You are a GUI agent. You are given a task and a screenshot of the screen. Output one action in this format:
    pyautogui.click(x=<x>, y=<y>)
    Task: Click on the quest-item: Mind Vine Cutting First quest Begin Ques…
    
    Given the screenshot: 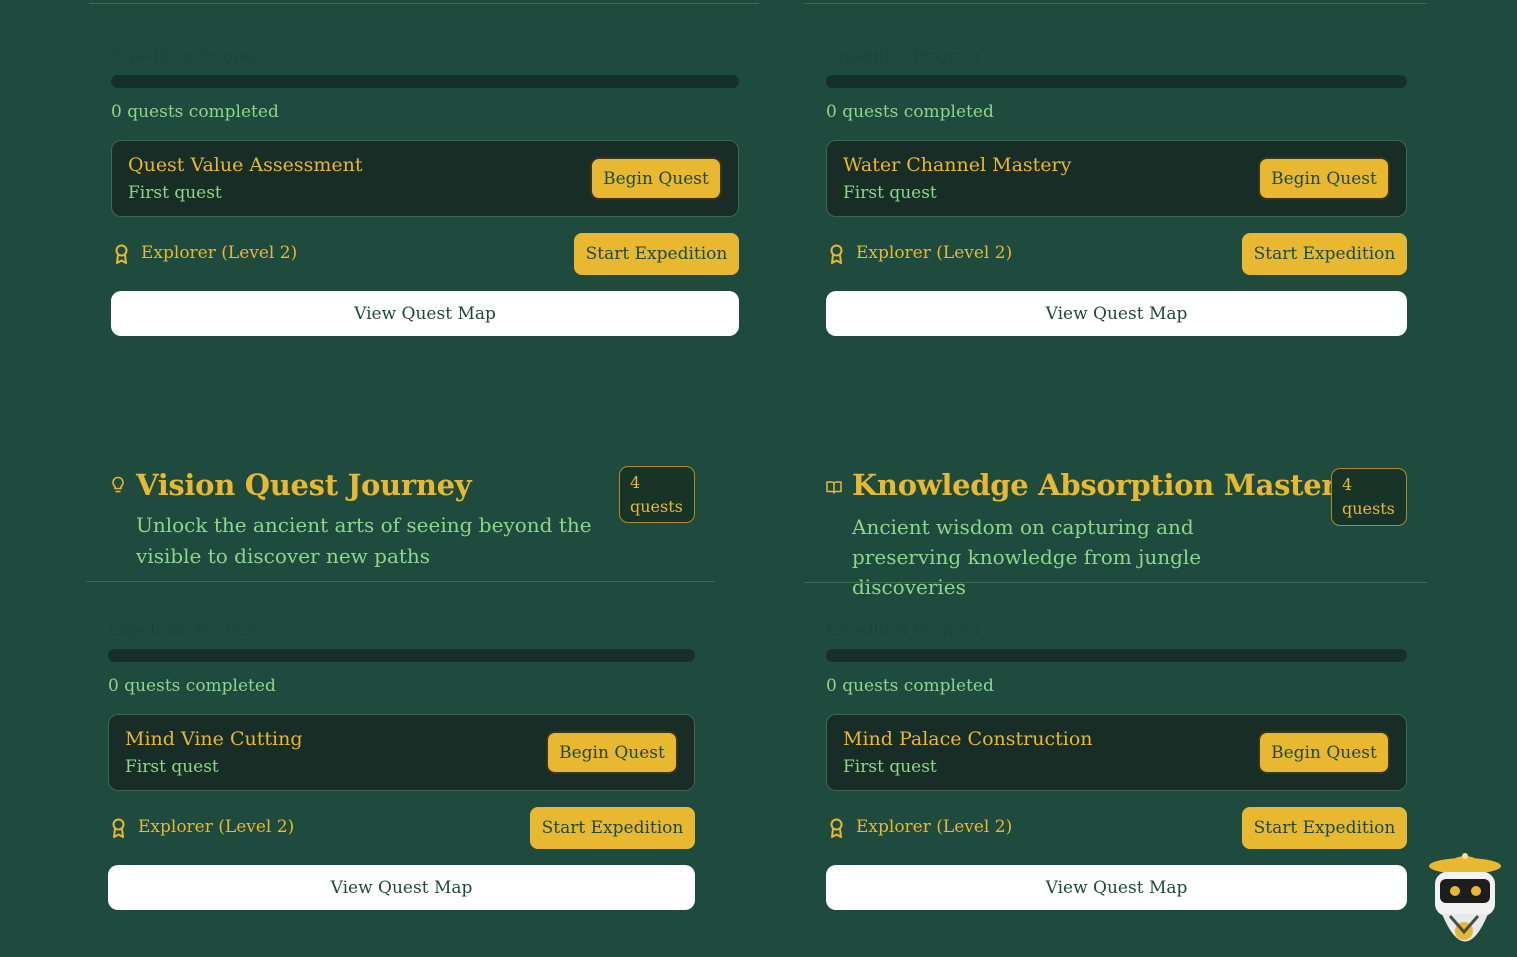 What is the action you would take?
    pyautogui.click(x=401, y=752)
    